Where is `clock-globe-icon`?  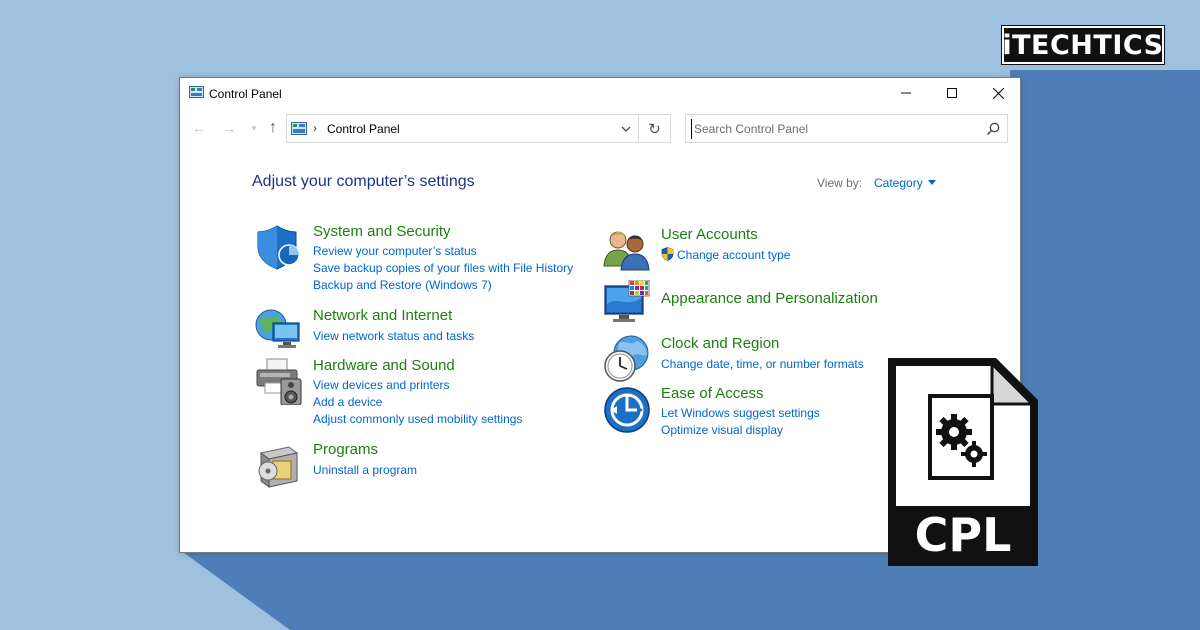 clock-globe-icon is located at coordinates (626, 358).